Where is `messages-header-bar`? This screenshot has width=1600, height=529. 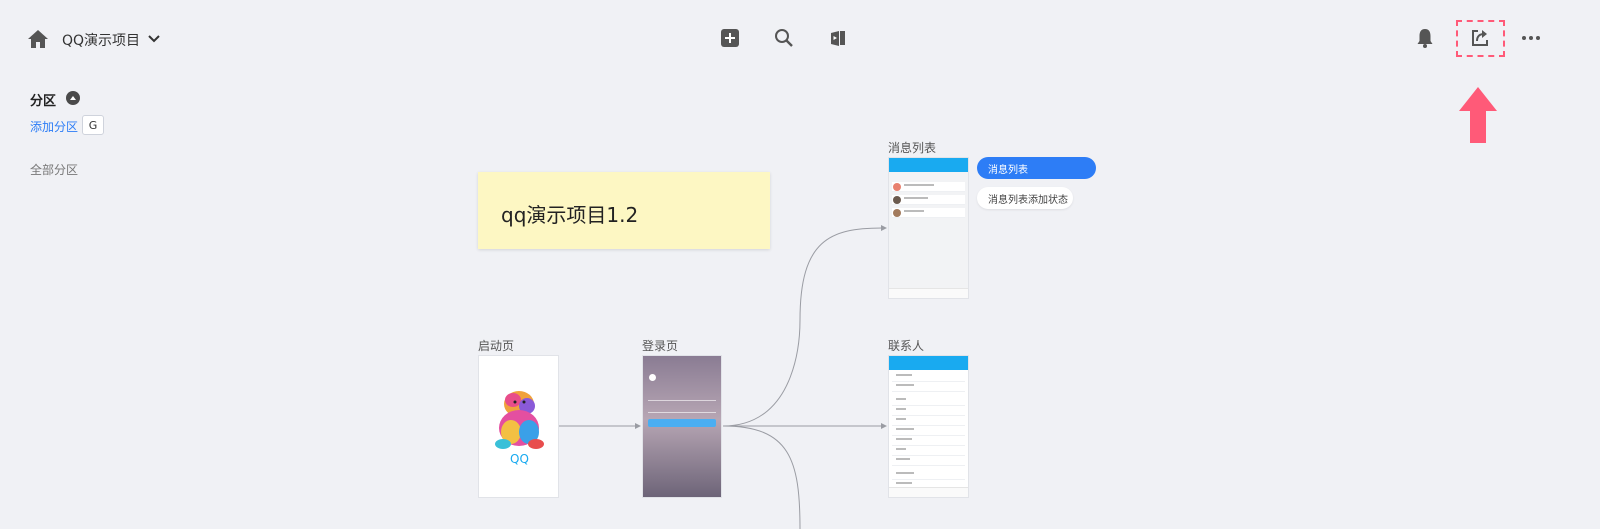
messages-header-bar is located at coordinates (928, 165).